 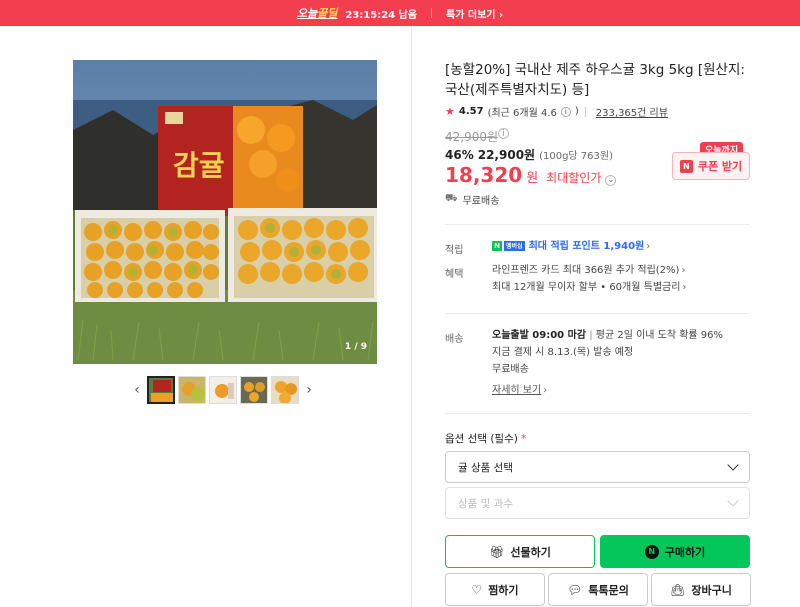 I want to click on discount-price: 22,900원, so click(x=506, y=155).